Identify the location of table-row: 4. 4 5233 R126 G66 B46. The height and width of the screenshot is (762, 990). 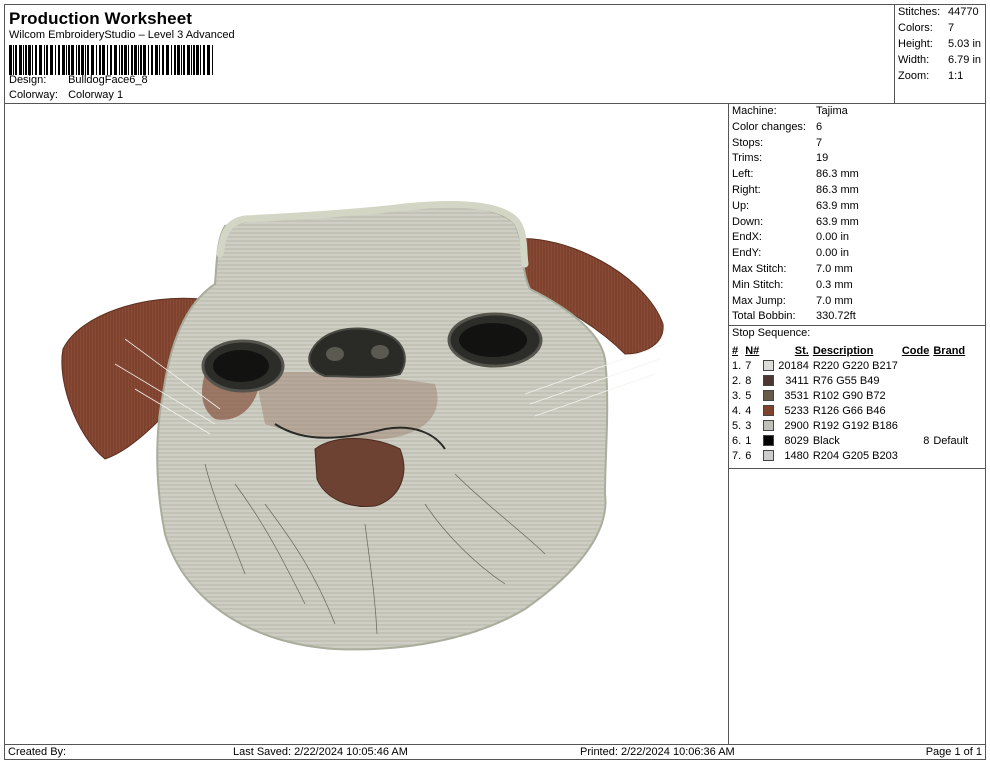
(850, 410).